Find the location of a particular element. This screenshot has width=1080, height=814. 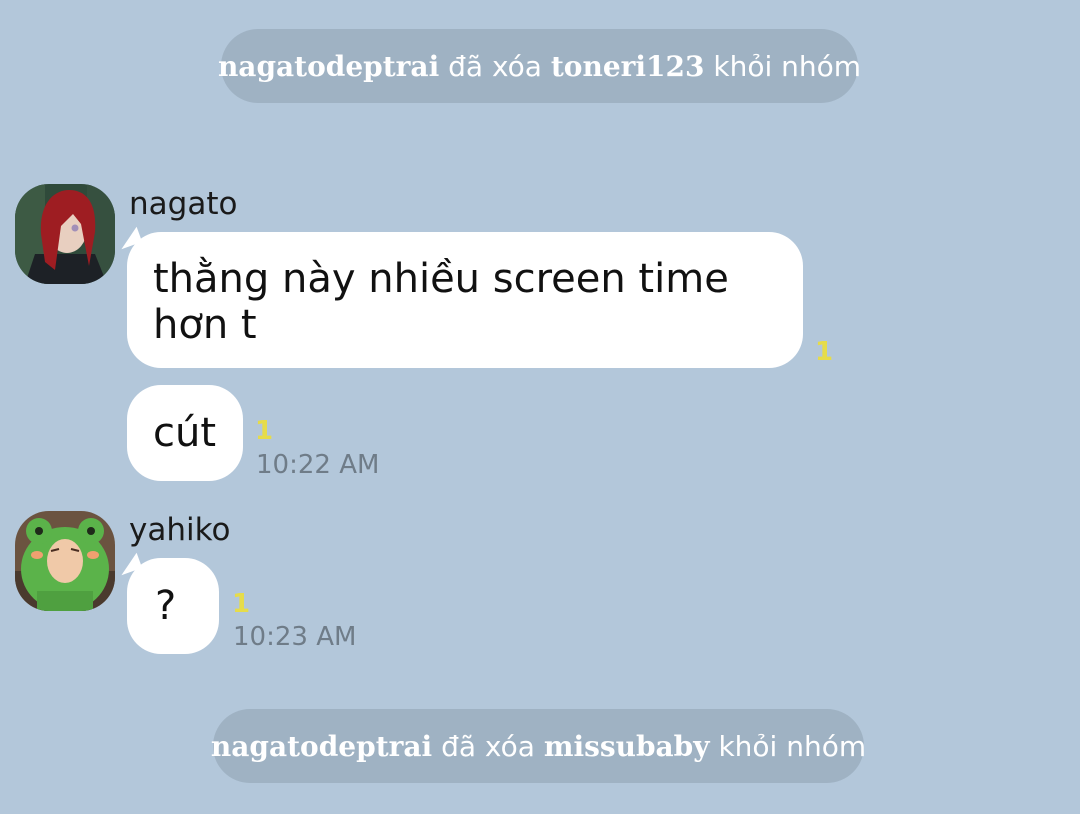

system-message-removed-member: nagatodeptrai đã xóa toneri123 khỏi nhóm is located at coordinates (539, 66).